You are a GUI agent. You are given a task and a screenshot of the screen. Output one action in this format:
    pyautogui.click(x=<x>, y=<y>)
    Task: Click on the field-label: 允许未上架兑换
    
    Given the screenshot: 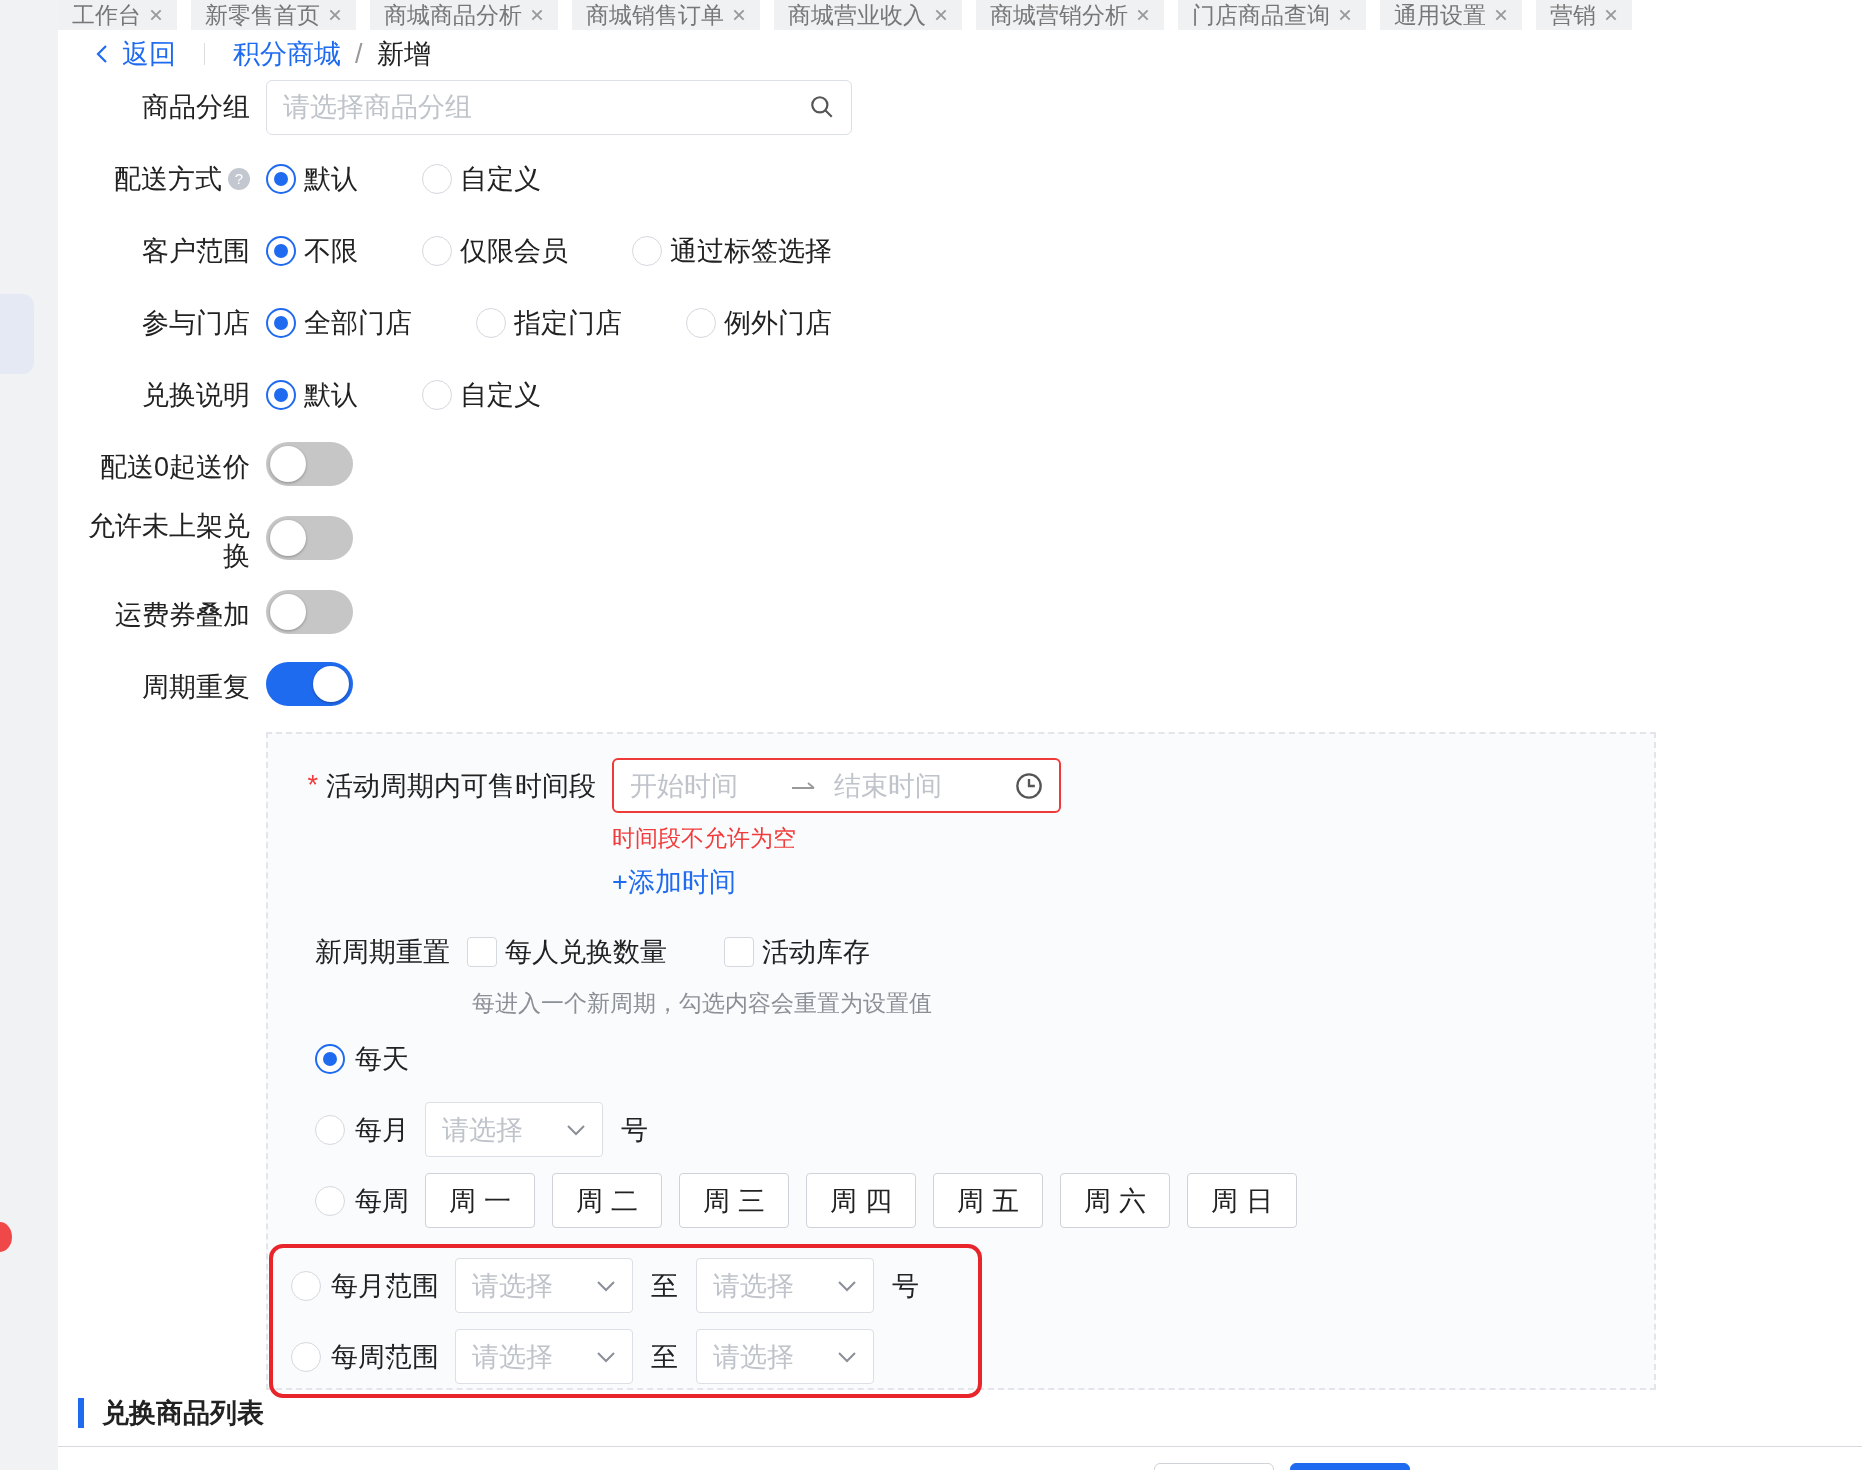 What is the action you would take?
    pyautogui.click(x=168, y=541)
    